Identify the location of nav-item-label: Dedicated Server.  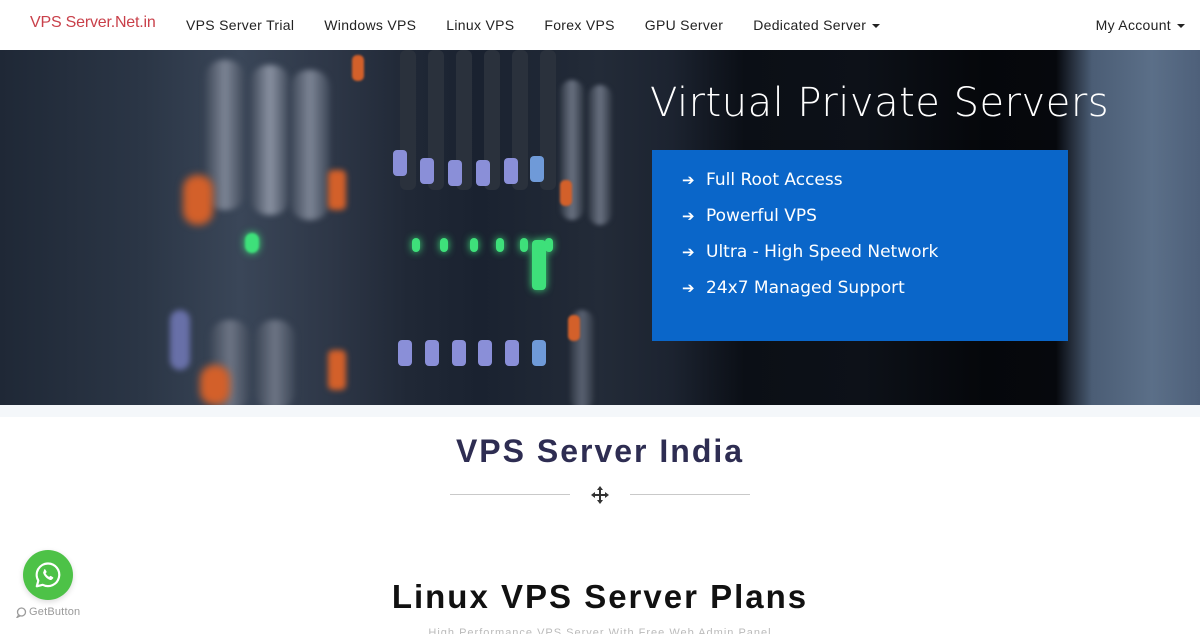
(810, 25).